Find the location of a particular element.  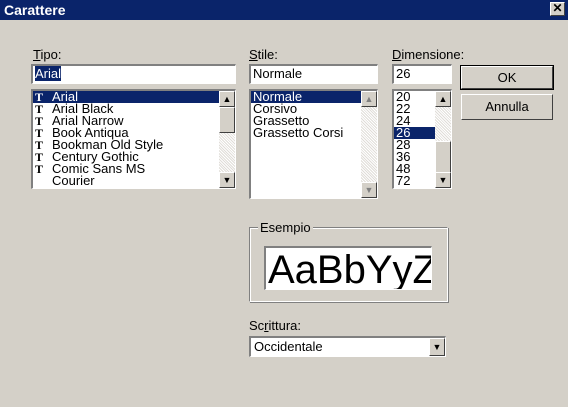

sample-text: AaBbYyZz is located at coordinates (349, 269).